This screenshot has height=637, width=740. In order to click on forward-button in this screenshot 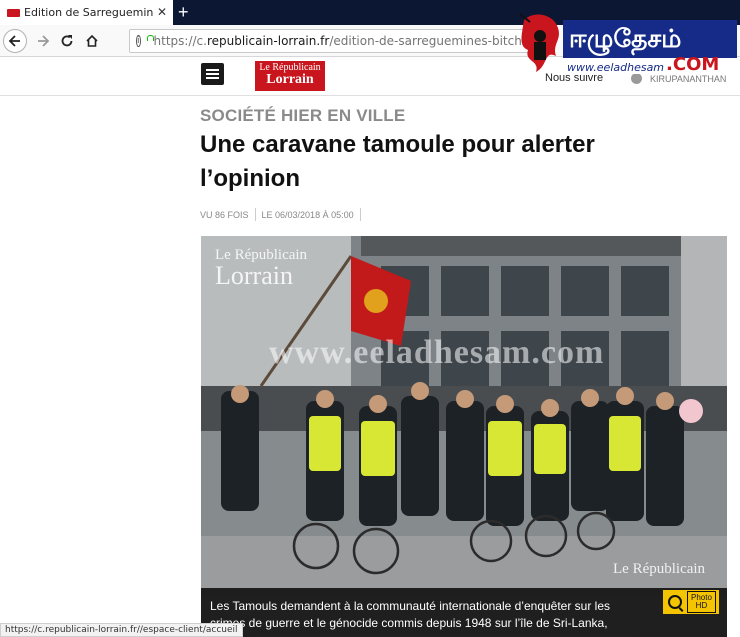, I will do `click(43, 41)`.